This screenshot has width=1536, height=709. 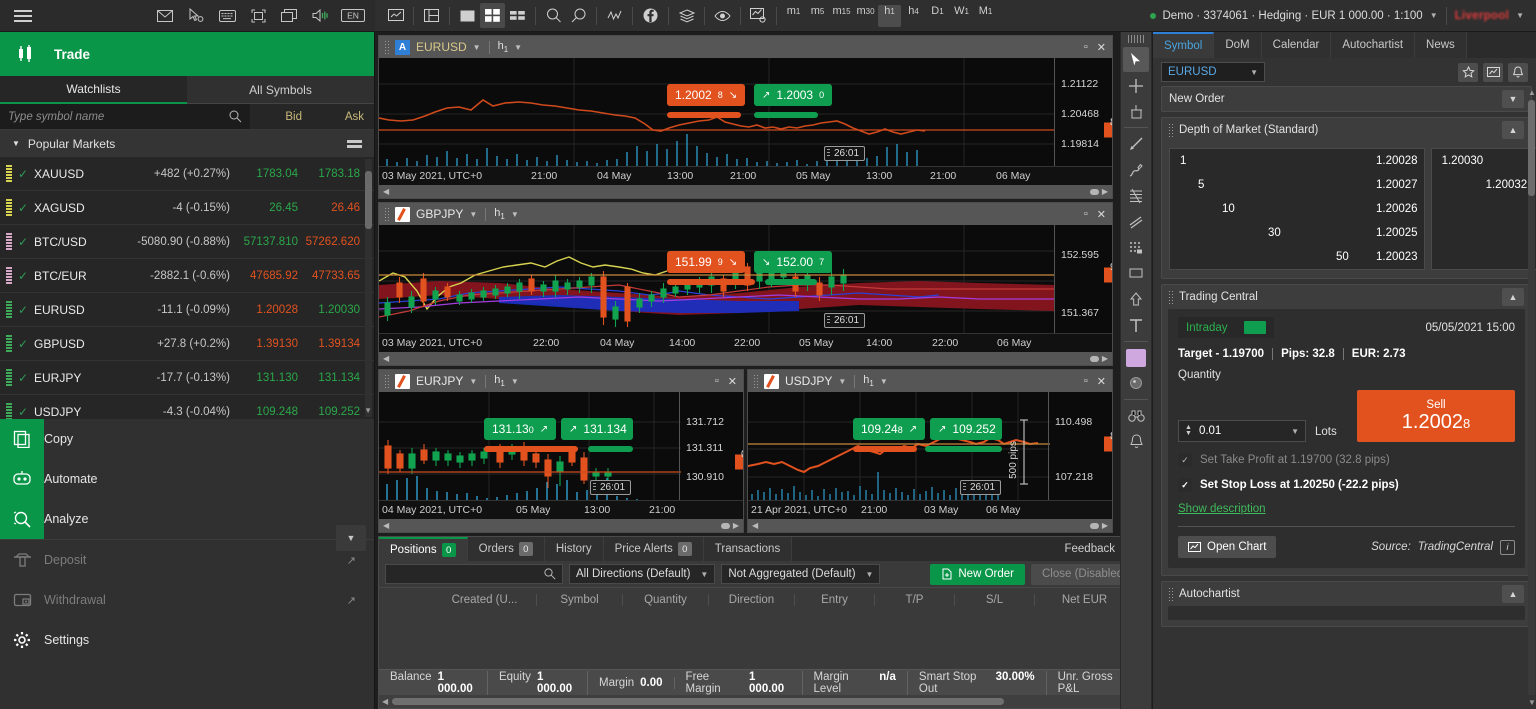 I want to click on timeframe-m30: m 30, so click(x=865, y=16).